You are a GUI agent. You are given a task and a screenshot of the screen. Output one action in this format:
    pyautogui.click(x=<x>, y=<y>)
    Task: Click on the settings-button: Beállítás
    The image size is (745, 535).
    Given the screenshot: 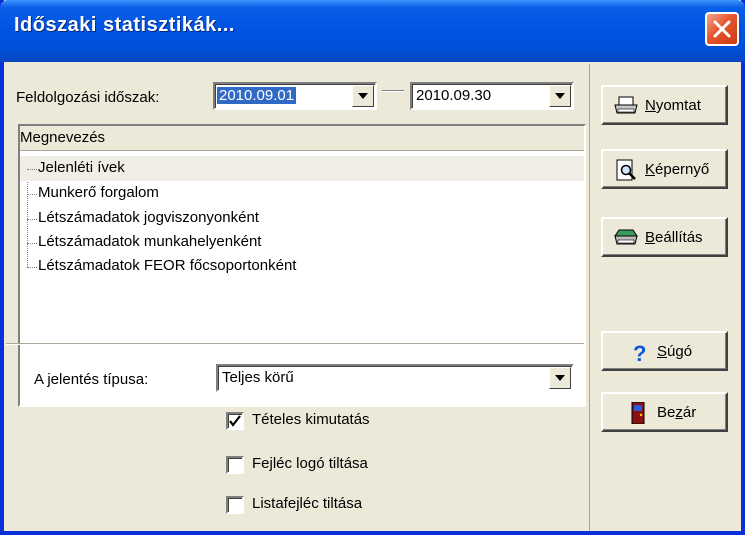 What is the action you would take?
    pyautogui.click(x=664, y=237)
    